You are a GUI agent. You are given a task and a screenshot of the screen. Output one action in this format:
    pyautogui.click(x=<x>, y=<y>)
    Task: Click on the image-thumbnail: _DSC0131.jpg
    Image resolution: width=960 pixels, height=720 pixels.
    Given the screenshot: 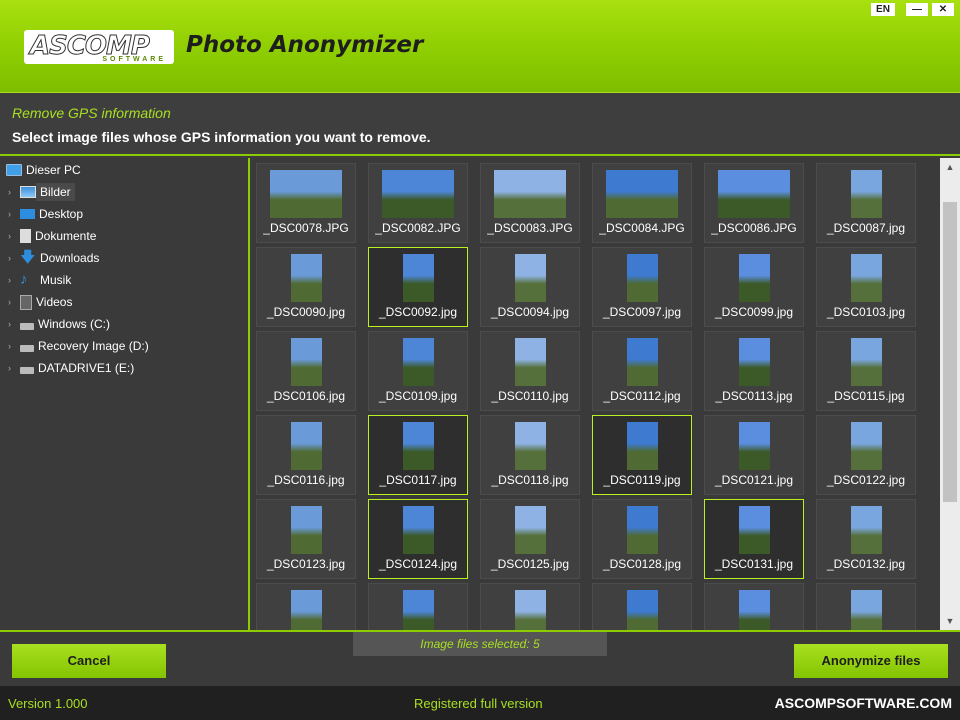 What is the action you would take?
    pyautogui.click(x=754, y=539)
    